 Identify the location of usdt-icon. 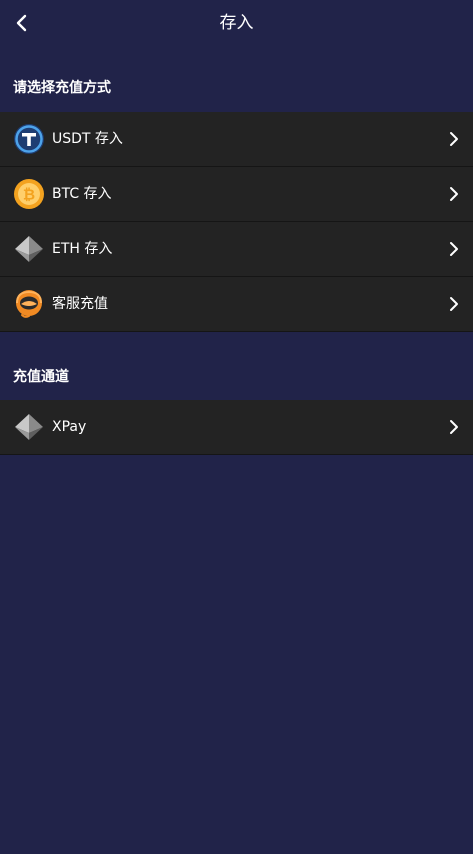
(29, 139).